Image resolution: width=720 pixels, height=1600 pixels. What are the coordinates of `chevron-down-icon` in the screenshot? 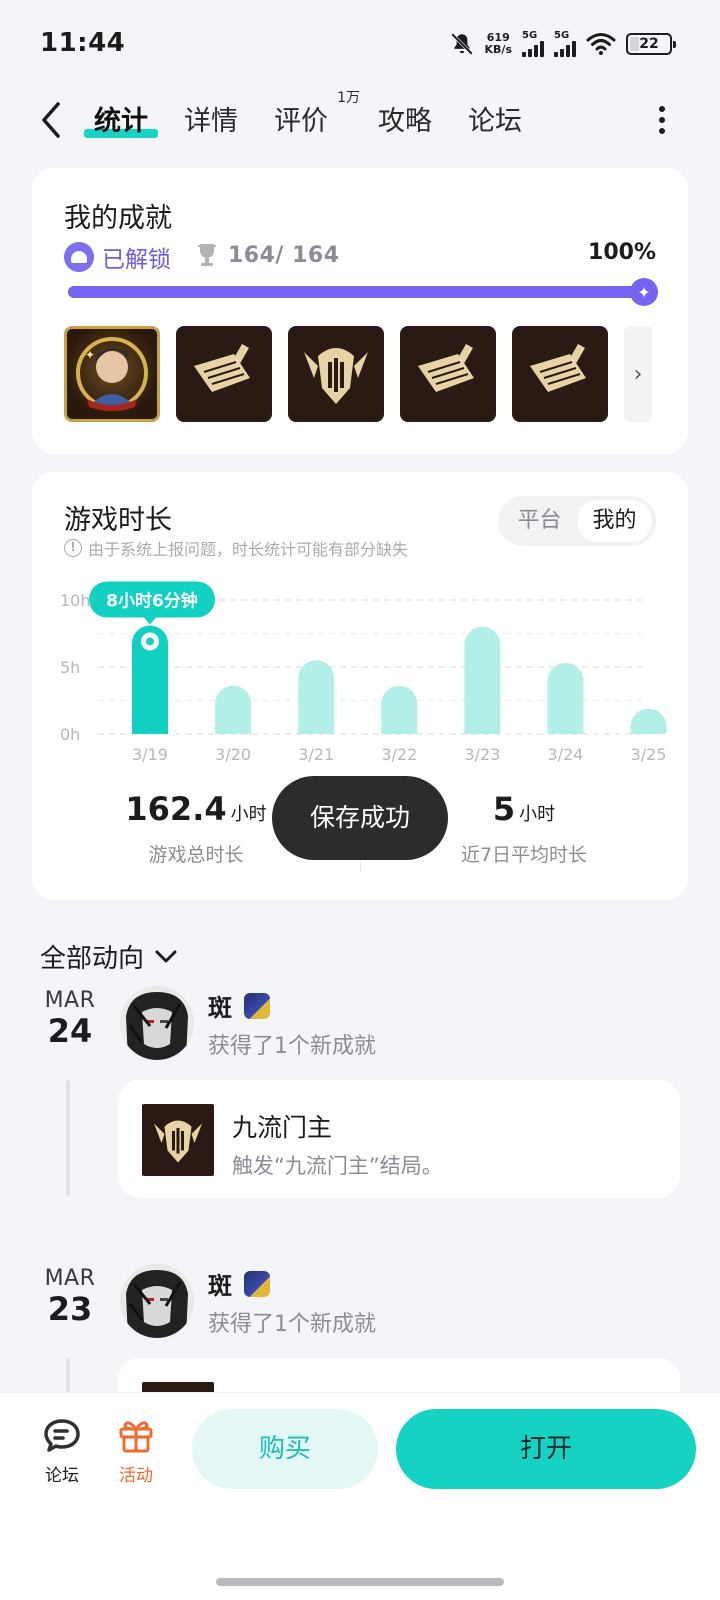 It's located at (166, 956).